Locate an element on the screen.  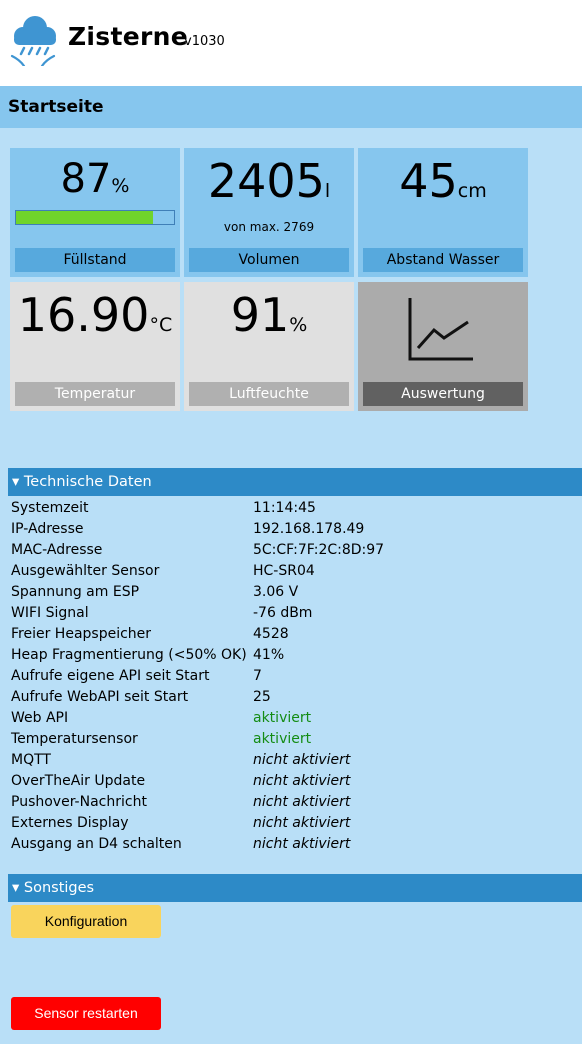
temperature-label: Temperatur is located at coordinates (95, 394).